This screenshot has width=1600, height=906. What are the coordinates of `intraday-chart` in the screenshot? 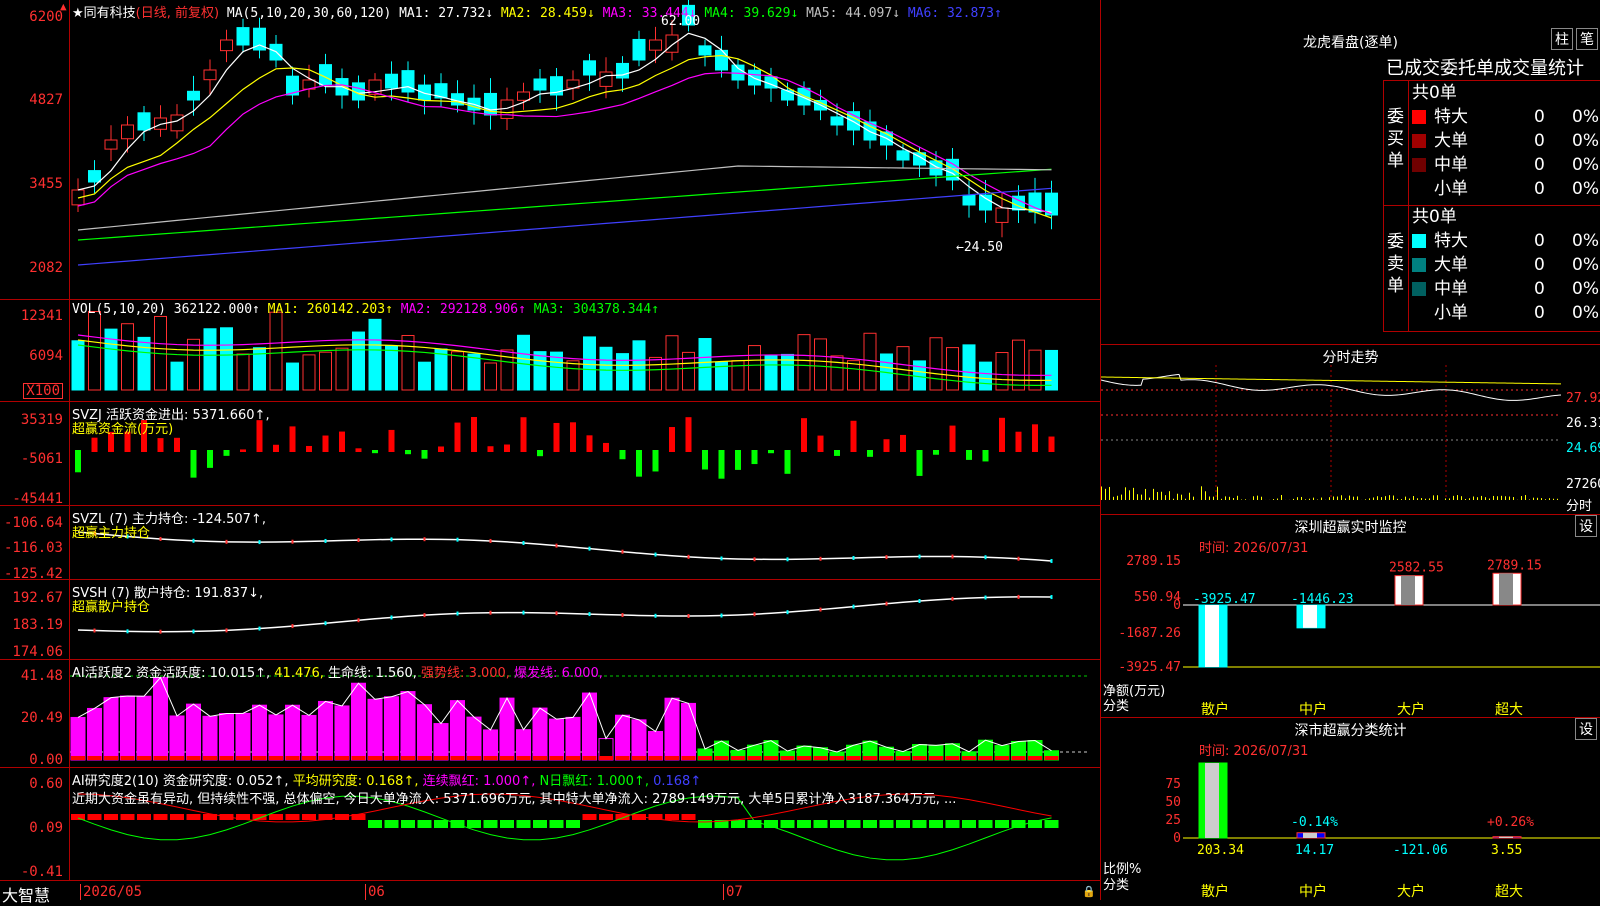 It's located at (1350, 430).